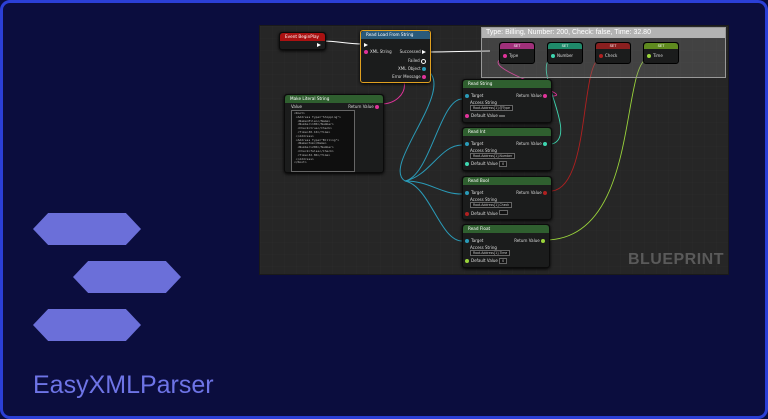 This screenshot has width=768, height=419. Describe the element at coordinates (381, 51) in the screenshot. I see `pin-xml-string: XML String` at that location.